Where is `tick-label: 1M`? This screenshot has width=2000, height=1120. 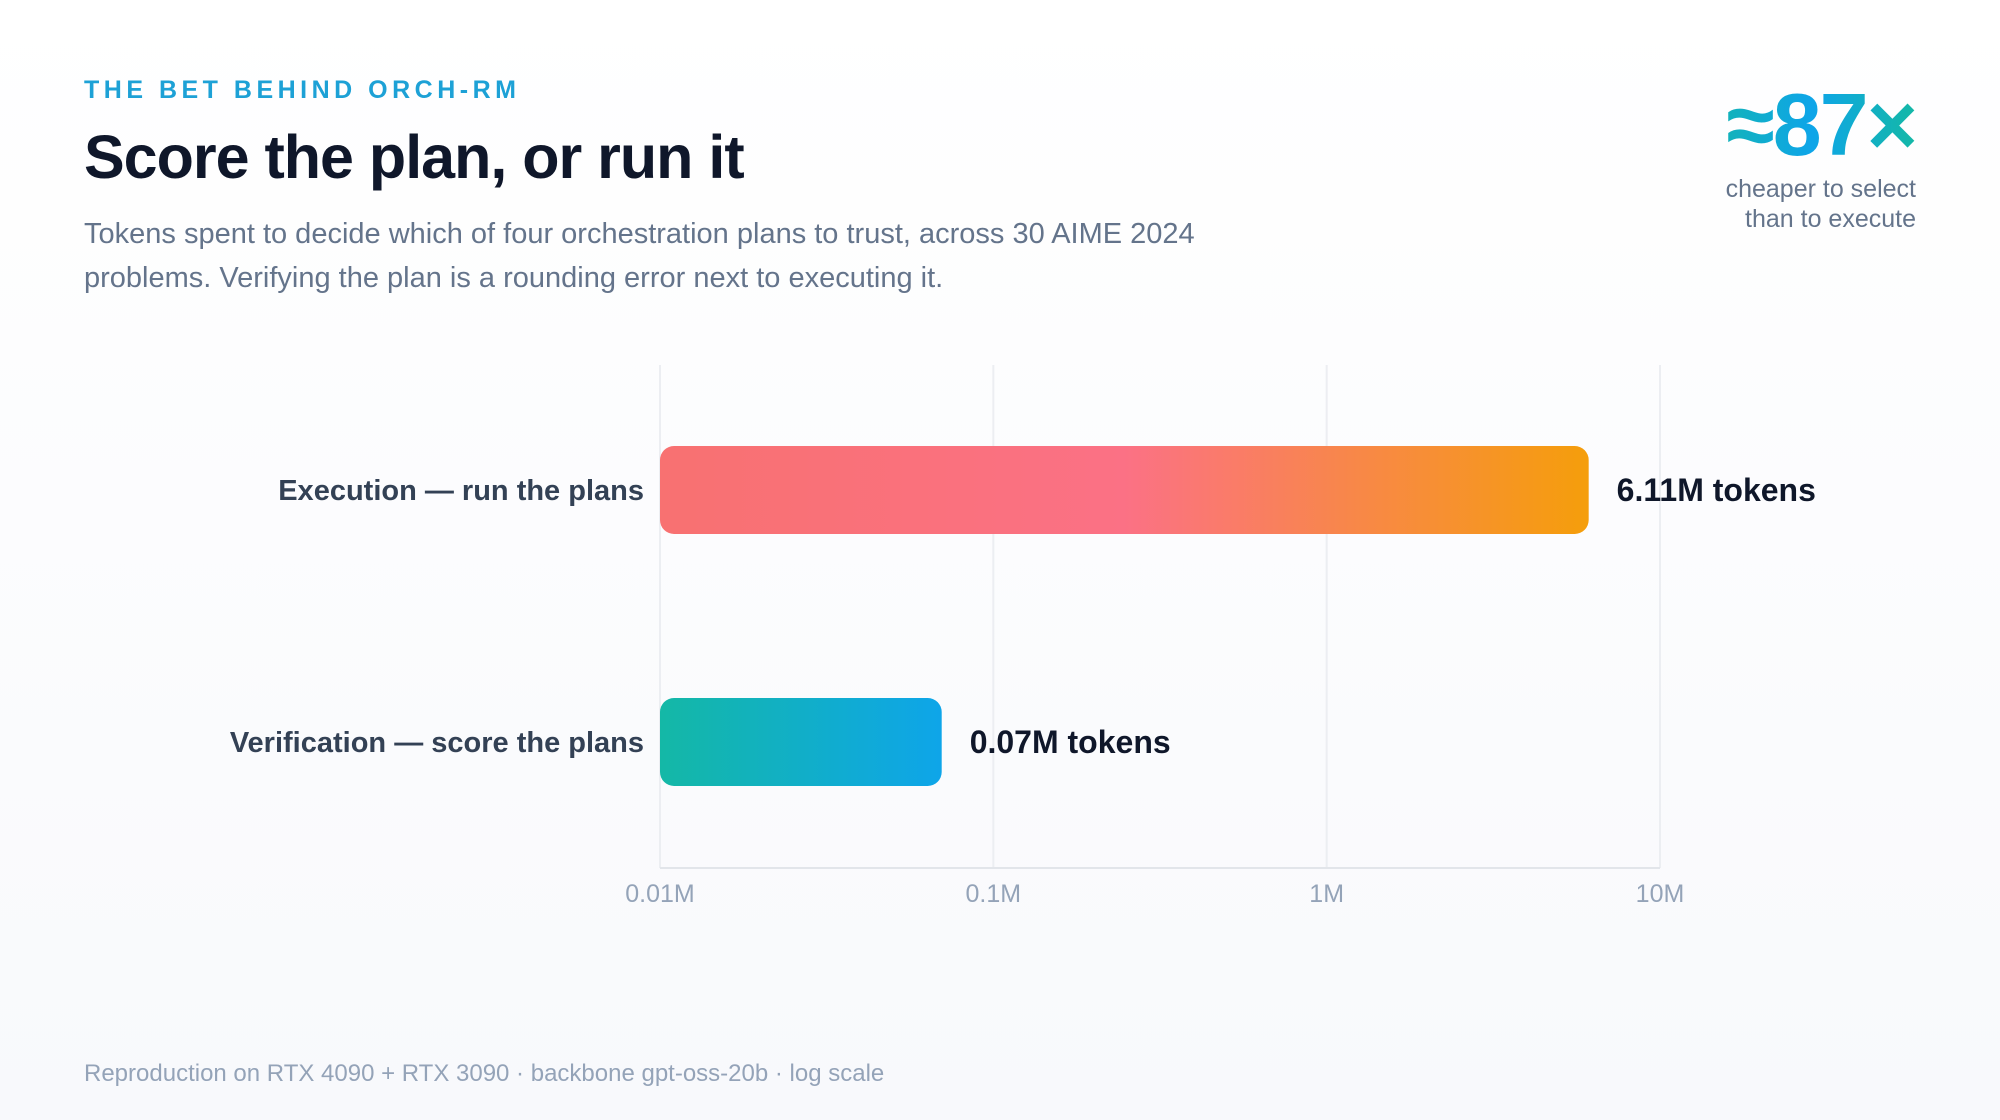 tick-label: 1M is located at coordinates (1326, 894).